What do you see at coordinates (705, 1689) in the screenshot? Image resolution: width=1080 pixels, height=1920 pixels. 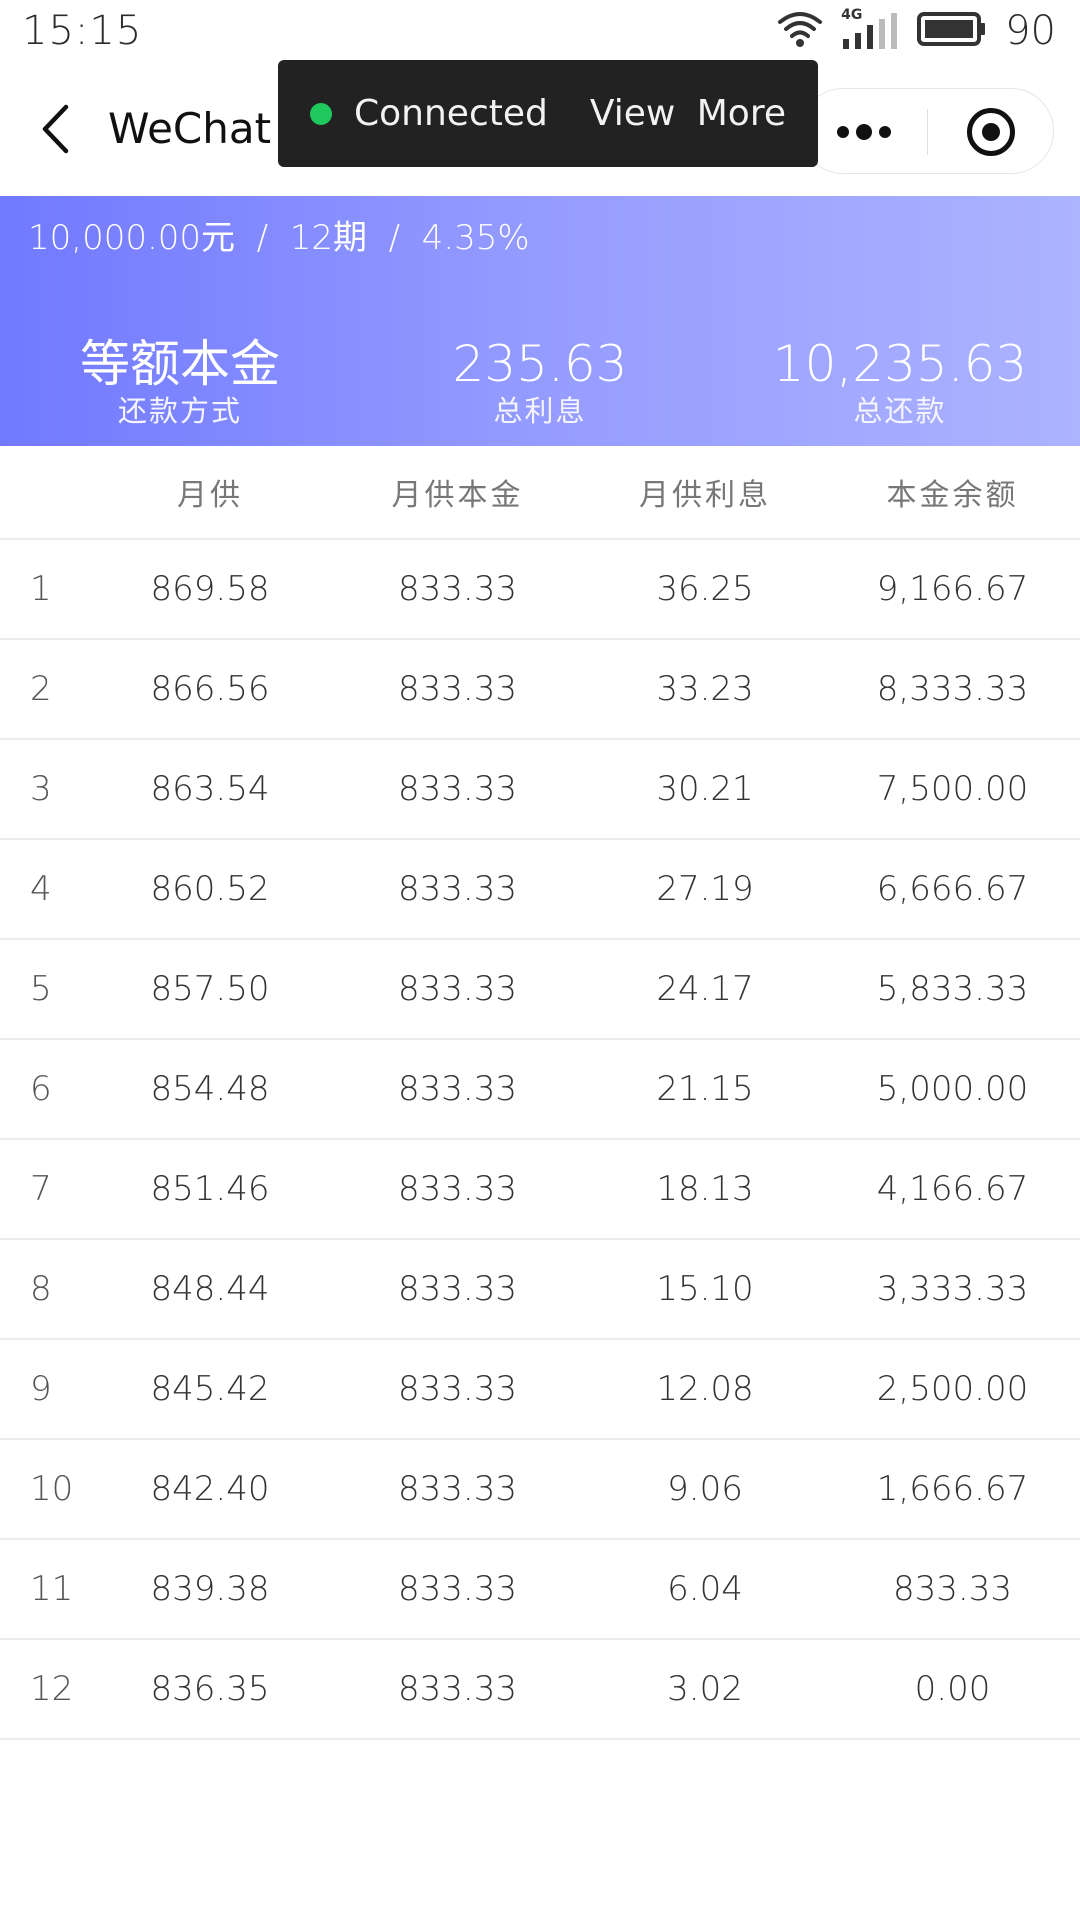 I see `monthly-interest-cell: 3.02` at bounding box center [705, 1689].